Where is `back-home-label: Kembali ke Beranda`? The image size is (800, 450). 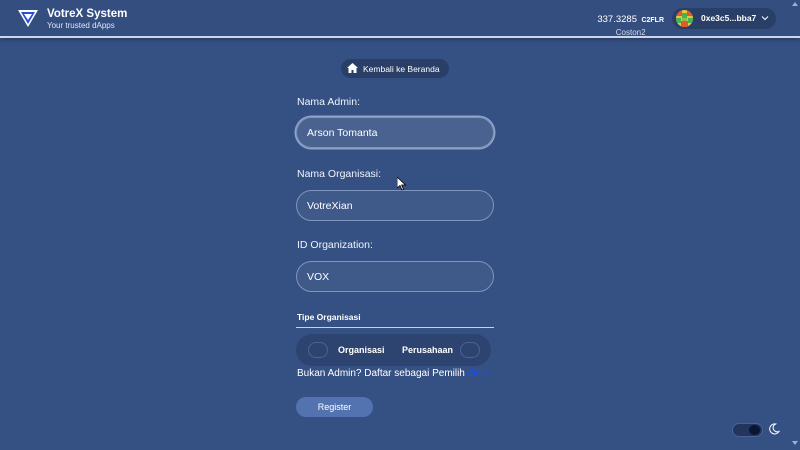 back-home-label: Kembali ke Beranda is located at coordinates (401, 69).